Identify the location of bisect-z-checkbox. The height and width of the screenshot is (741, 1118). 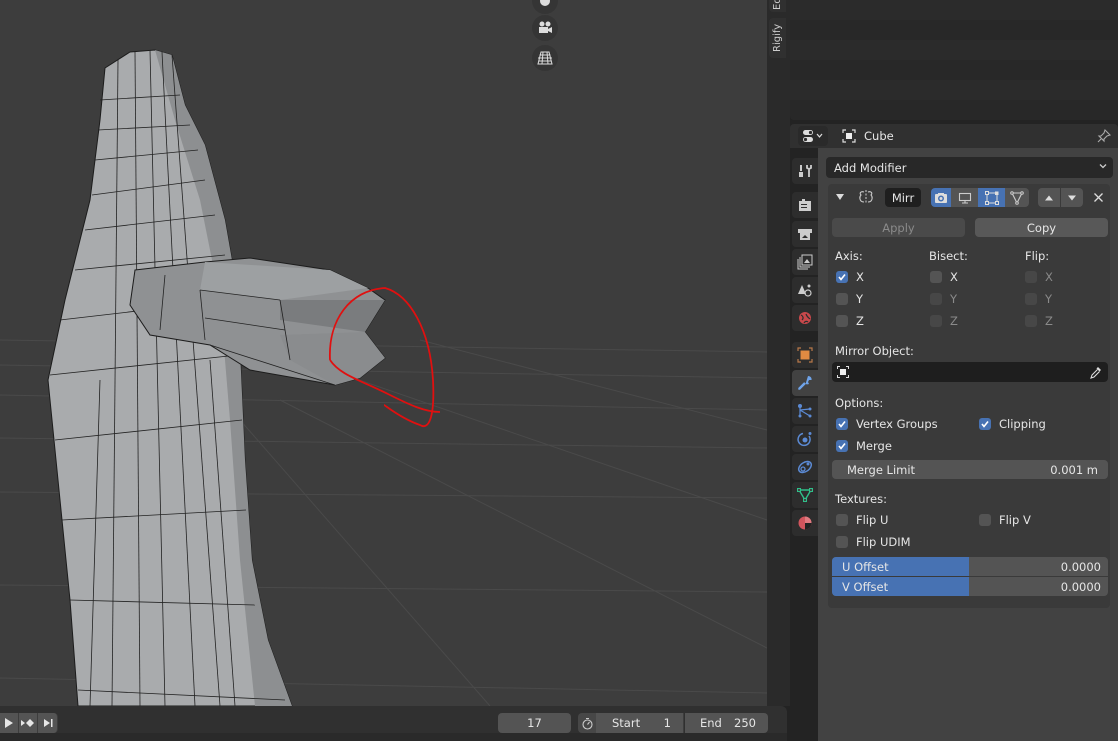
(936, 321).